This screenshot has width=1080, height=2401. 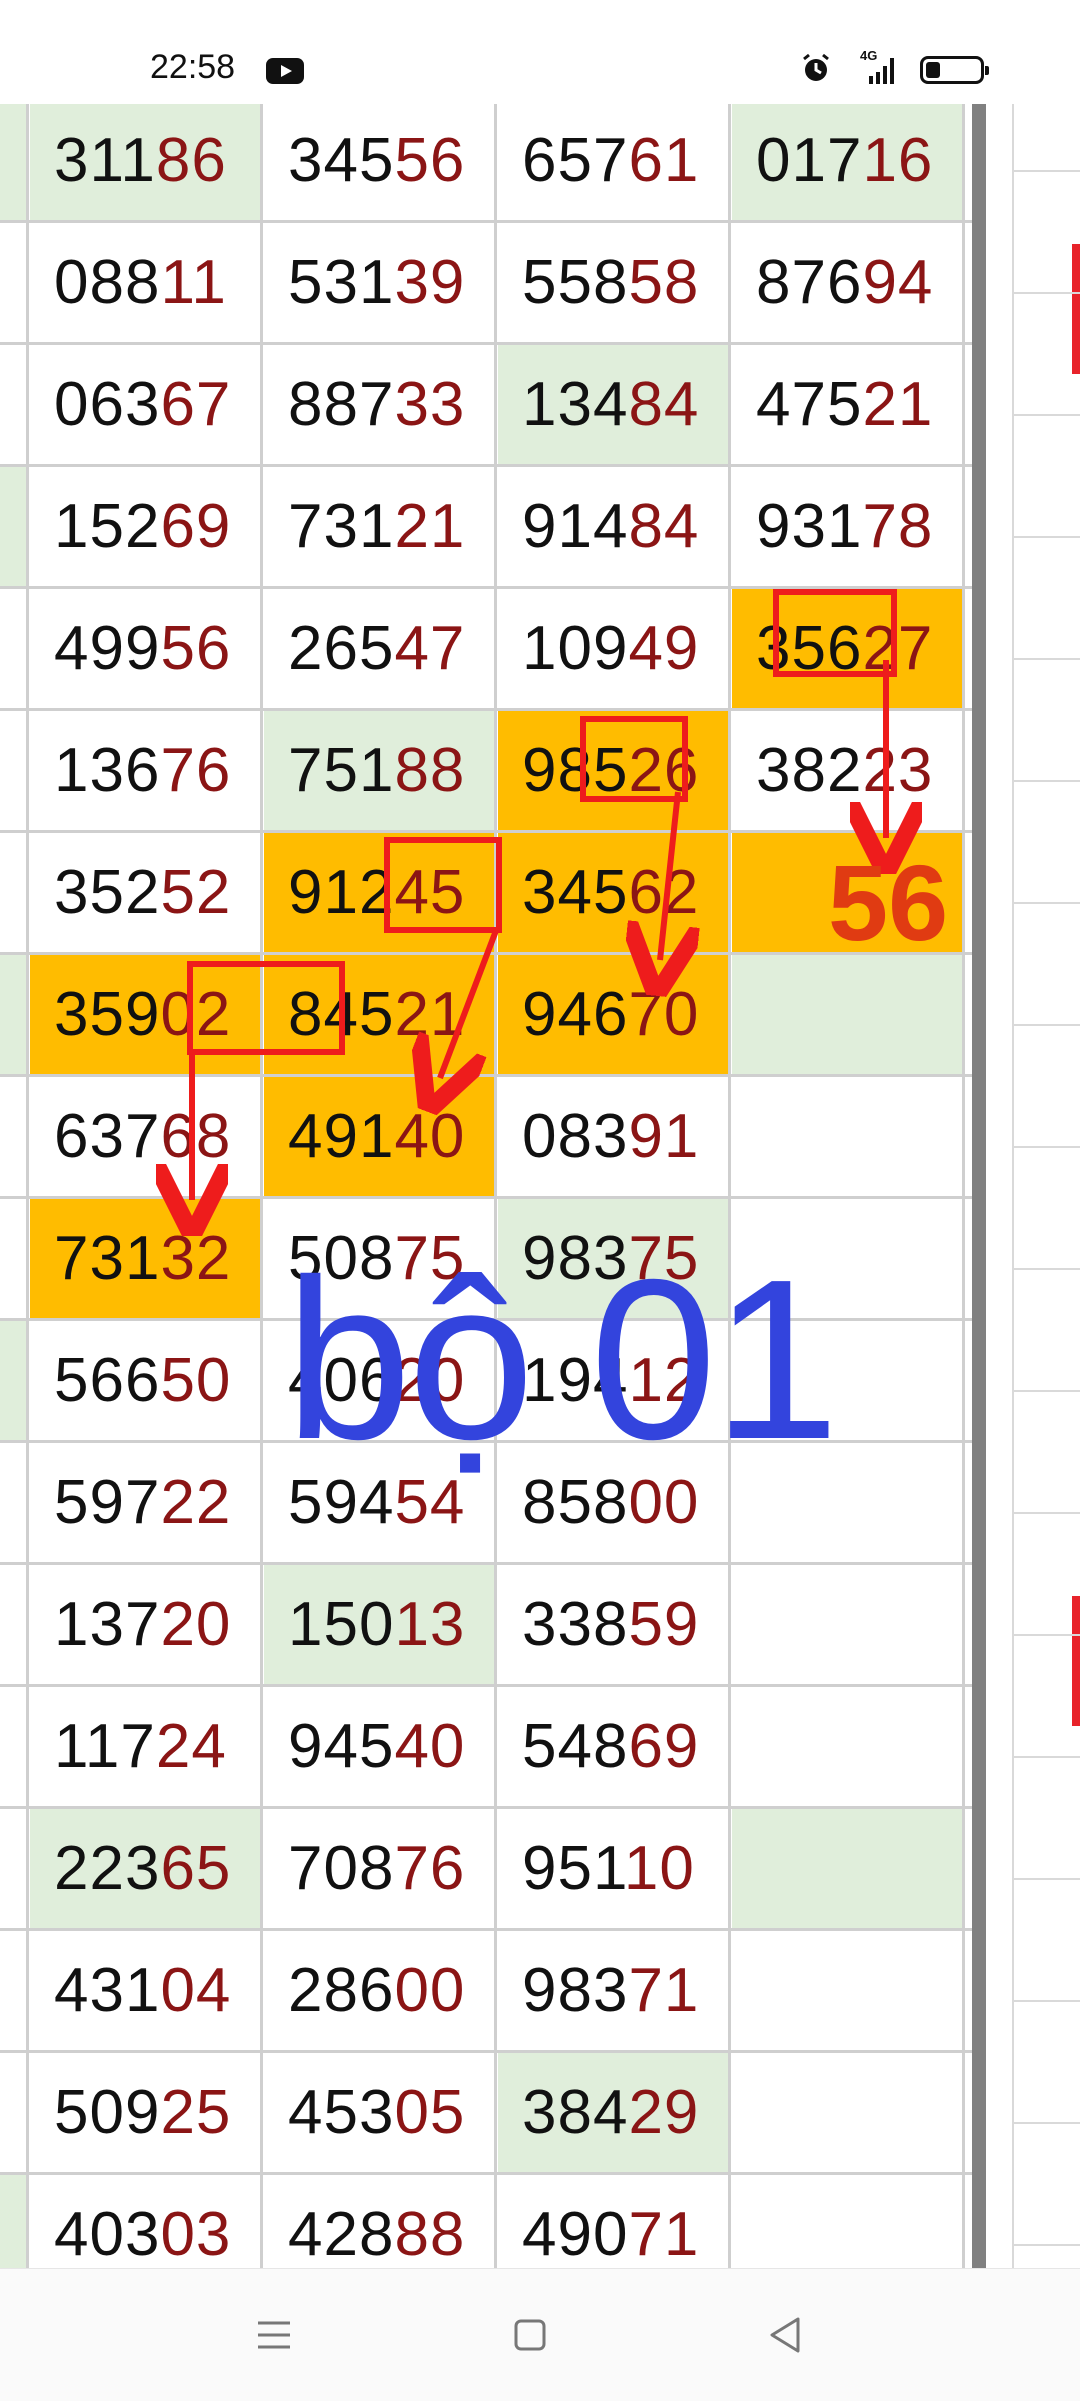 What do you see at coordinates (380, 1624) in the screenshot?
I see `table-cell: 15013` at bounding box center [380, 1624].